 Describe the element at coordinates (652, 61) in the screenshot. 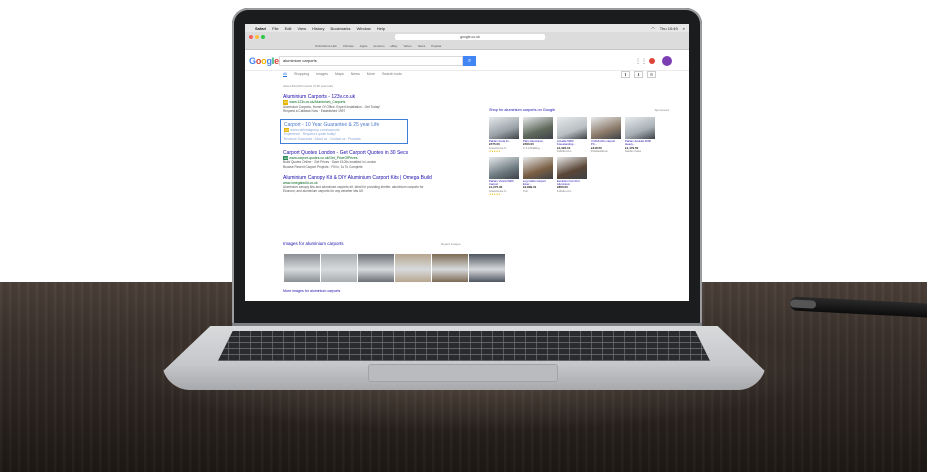

I see `notifications-icon` at that location.